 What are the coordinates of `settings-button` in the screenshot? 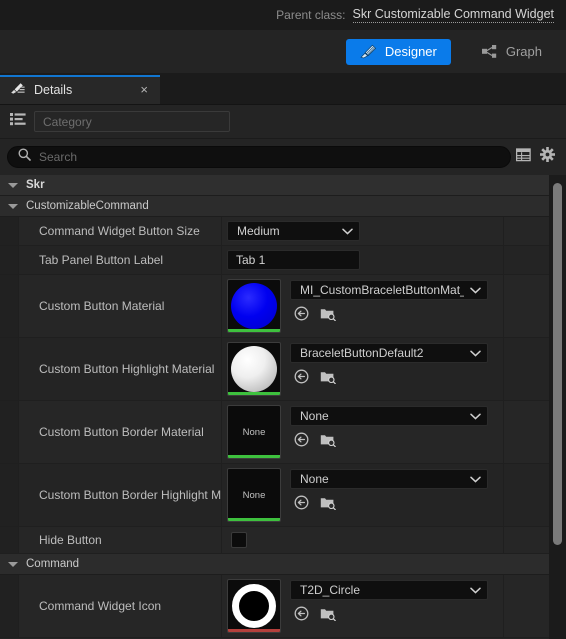 It's located at (547, 157).